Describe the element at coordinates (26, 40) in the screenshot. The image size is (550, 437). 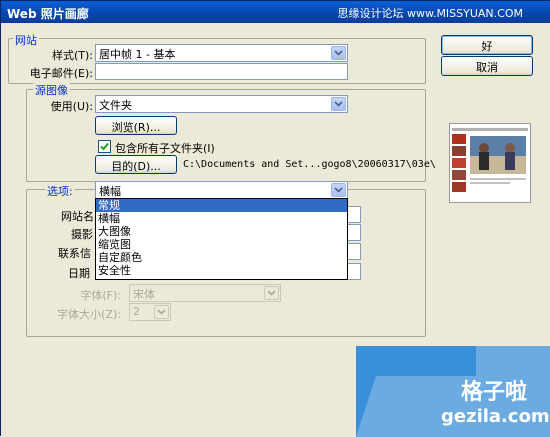
I see `site-legend: 网站` at that location.